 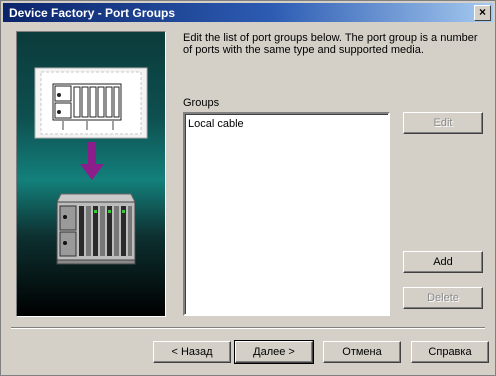 What do you see at coordinates (91, 166) in the screenshot?
I see `device-illustration-graphic` at bounding box center [91, 166].